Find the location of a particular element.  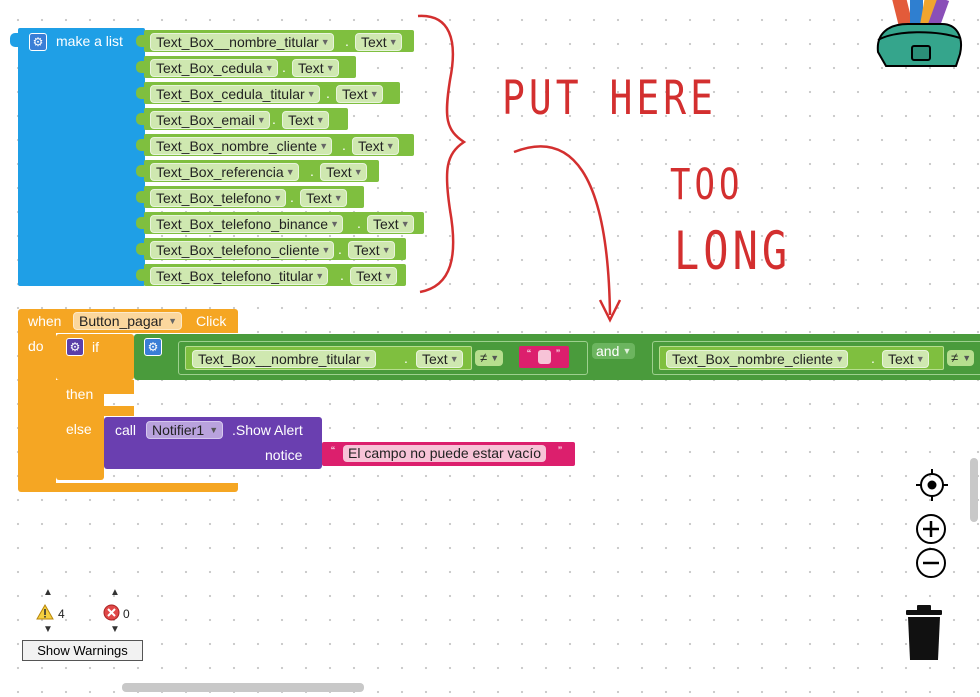

then-label: then is located at coordinates (80, 394).